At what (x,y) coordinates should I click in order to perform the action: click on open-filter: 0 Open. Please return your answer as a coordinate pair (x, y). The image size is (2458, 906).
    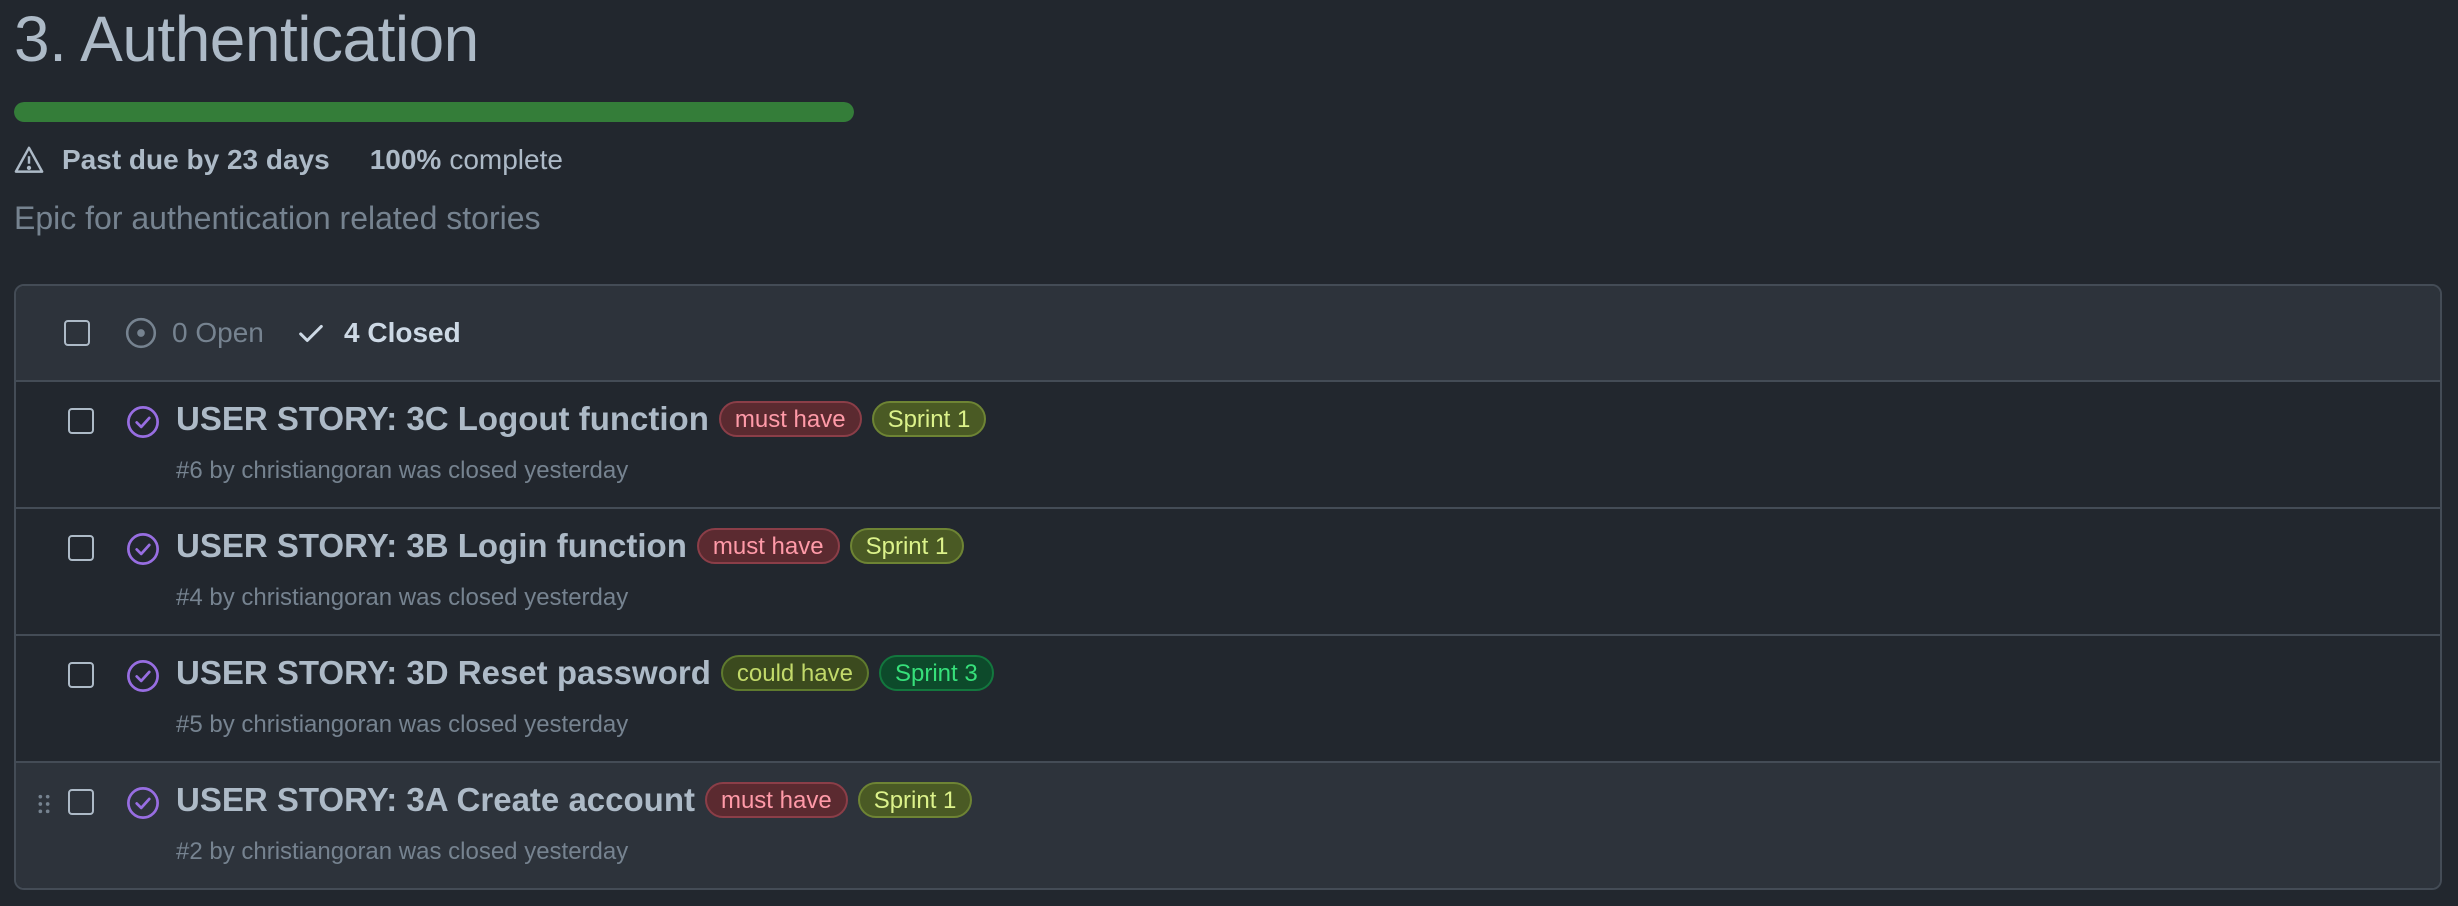
    Looking at the image, I should click on (194, 333).